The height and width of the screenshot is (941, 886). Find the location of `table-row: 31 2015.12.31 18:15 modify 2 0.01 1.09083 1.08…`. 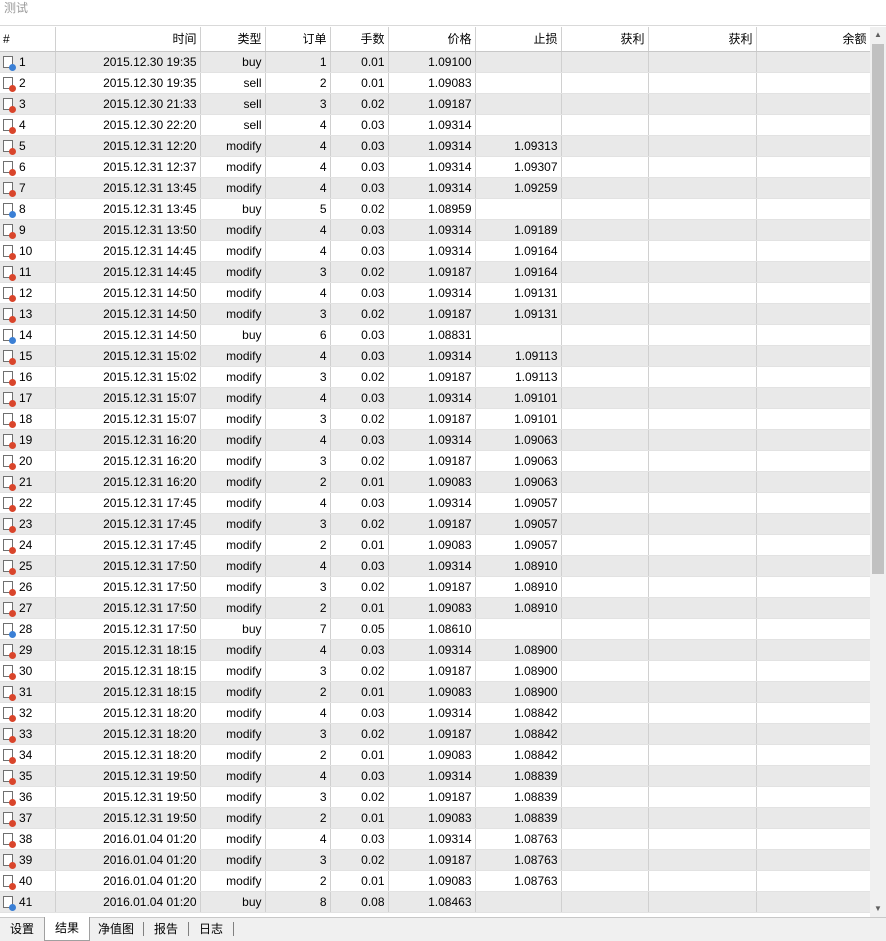

table-row: 31 2015.12.31 18:15 modify 2 0.01 1.09083 1.08… is located at coordinates (435, 692).